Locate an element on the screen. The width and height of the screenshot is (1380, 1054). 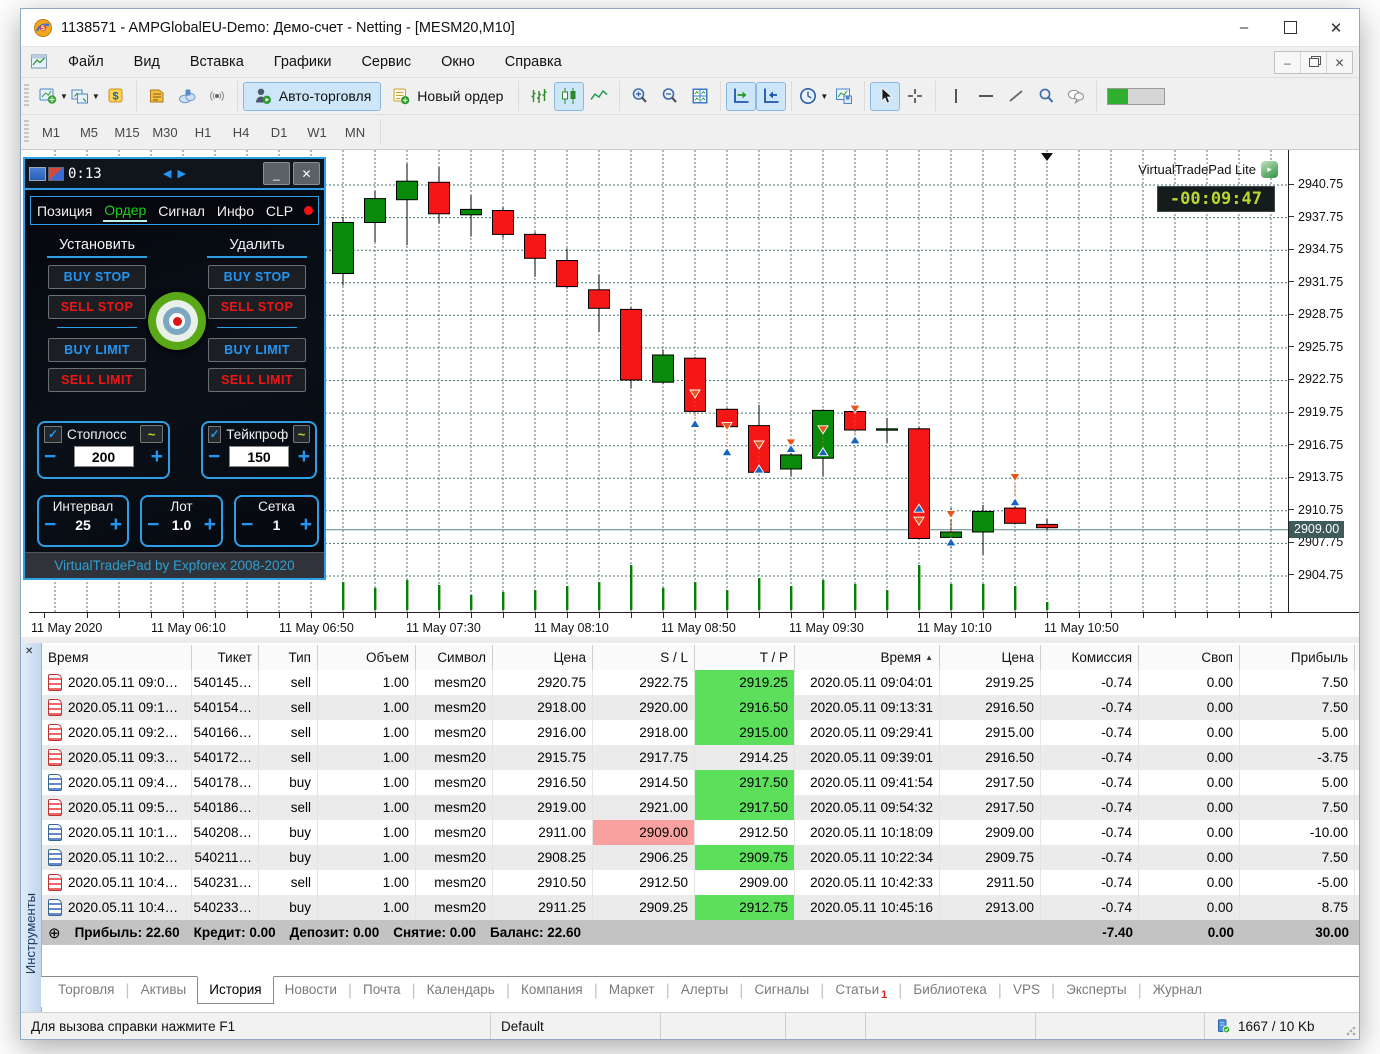
expand-icon: ⊕ is located at coordinates (54, 933).